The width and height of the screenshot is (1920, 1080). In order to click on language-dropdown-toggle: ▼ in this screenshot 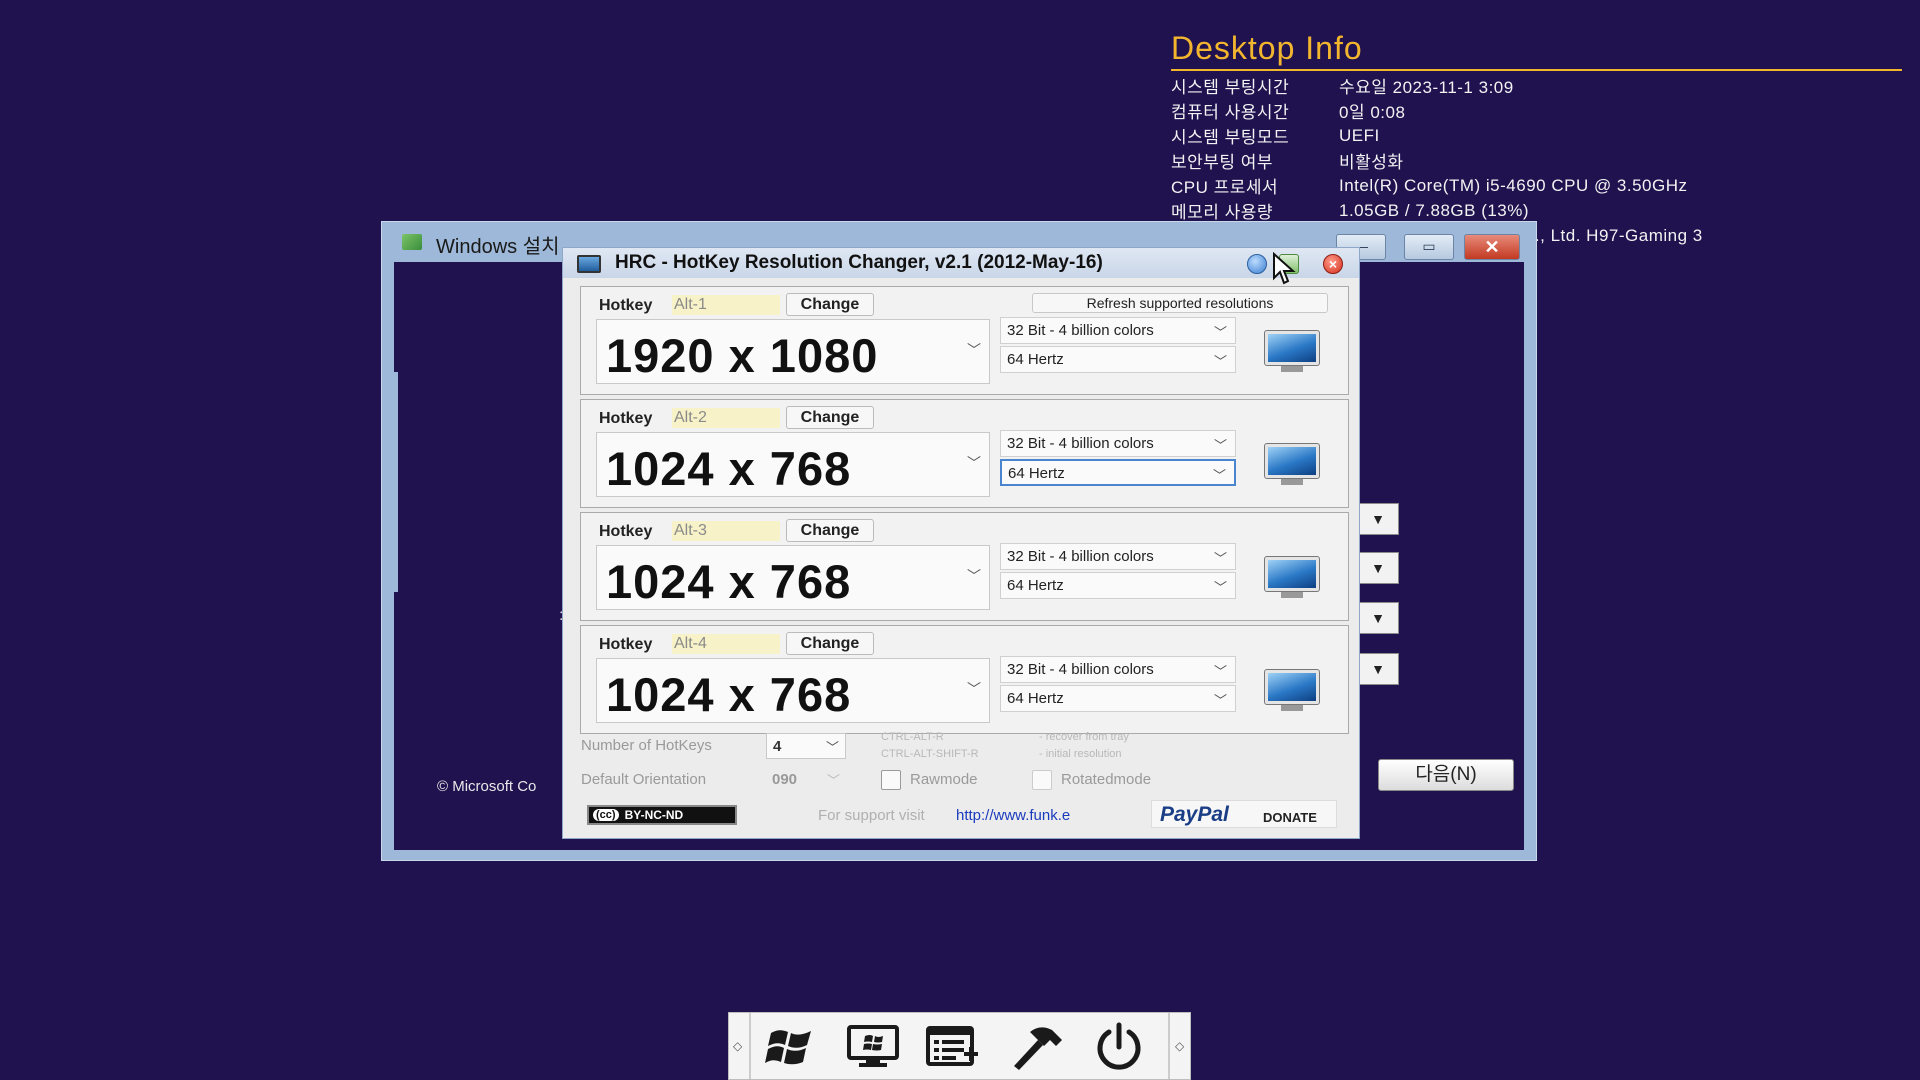, I will do `click(1378, 519)`.